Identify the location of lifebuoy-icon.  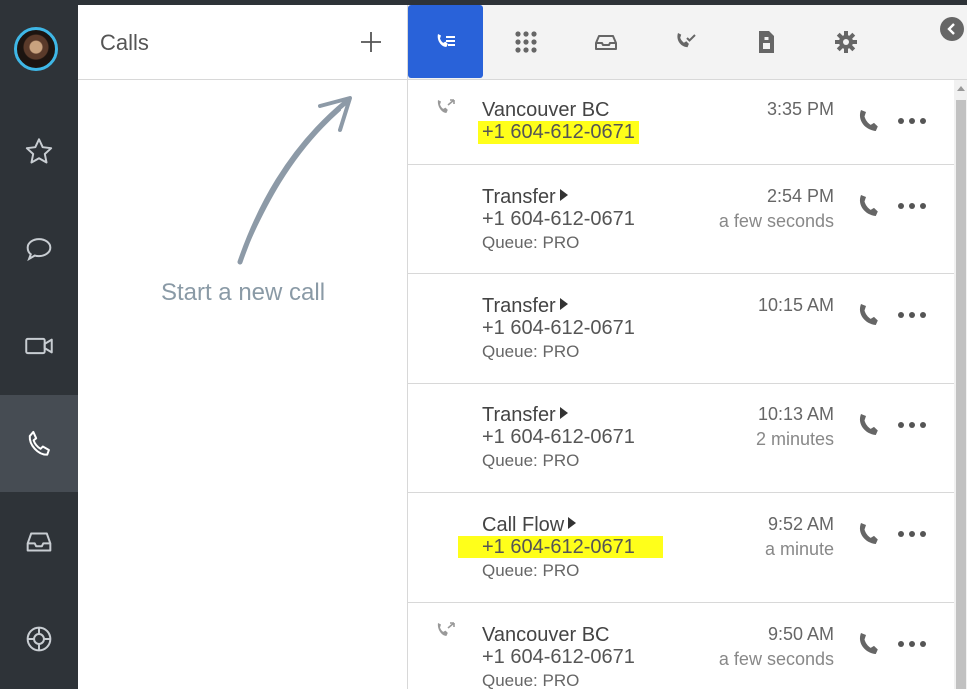
(39, 638).